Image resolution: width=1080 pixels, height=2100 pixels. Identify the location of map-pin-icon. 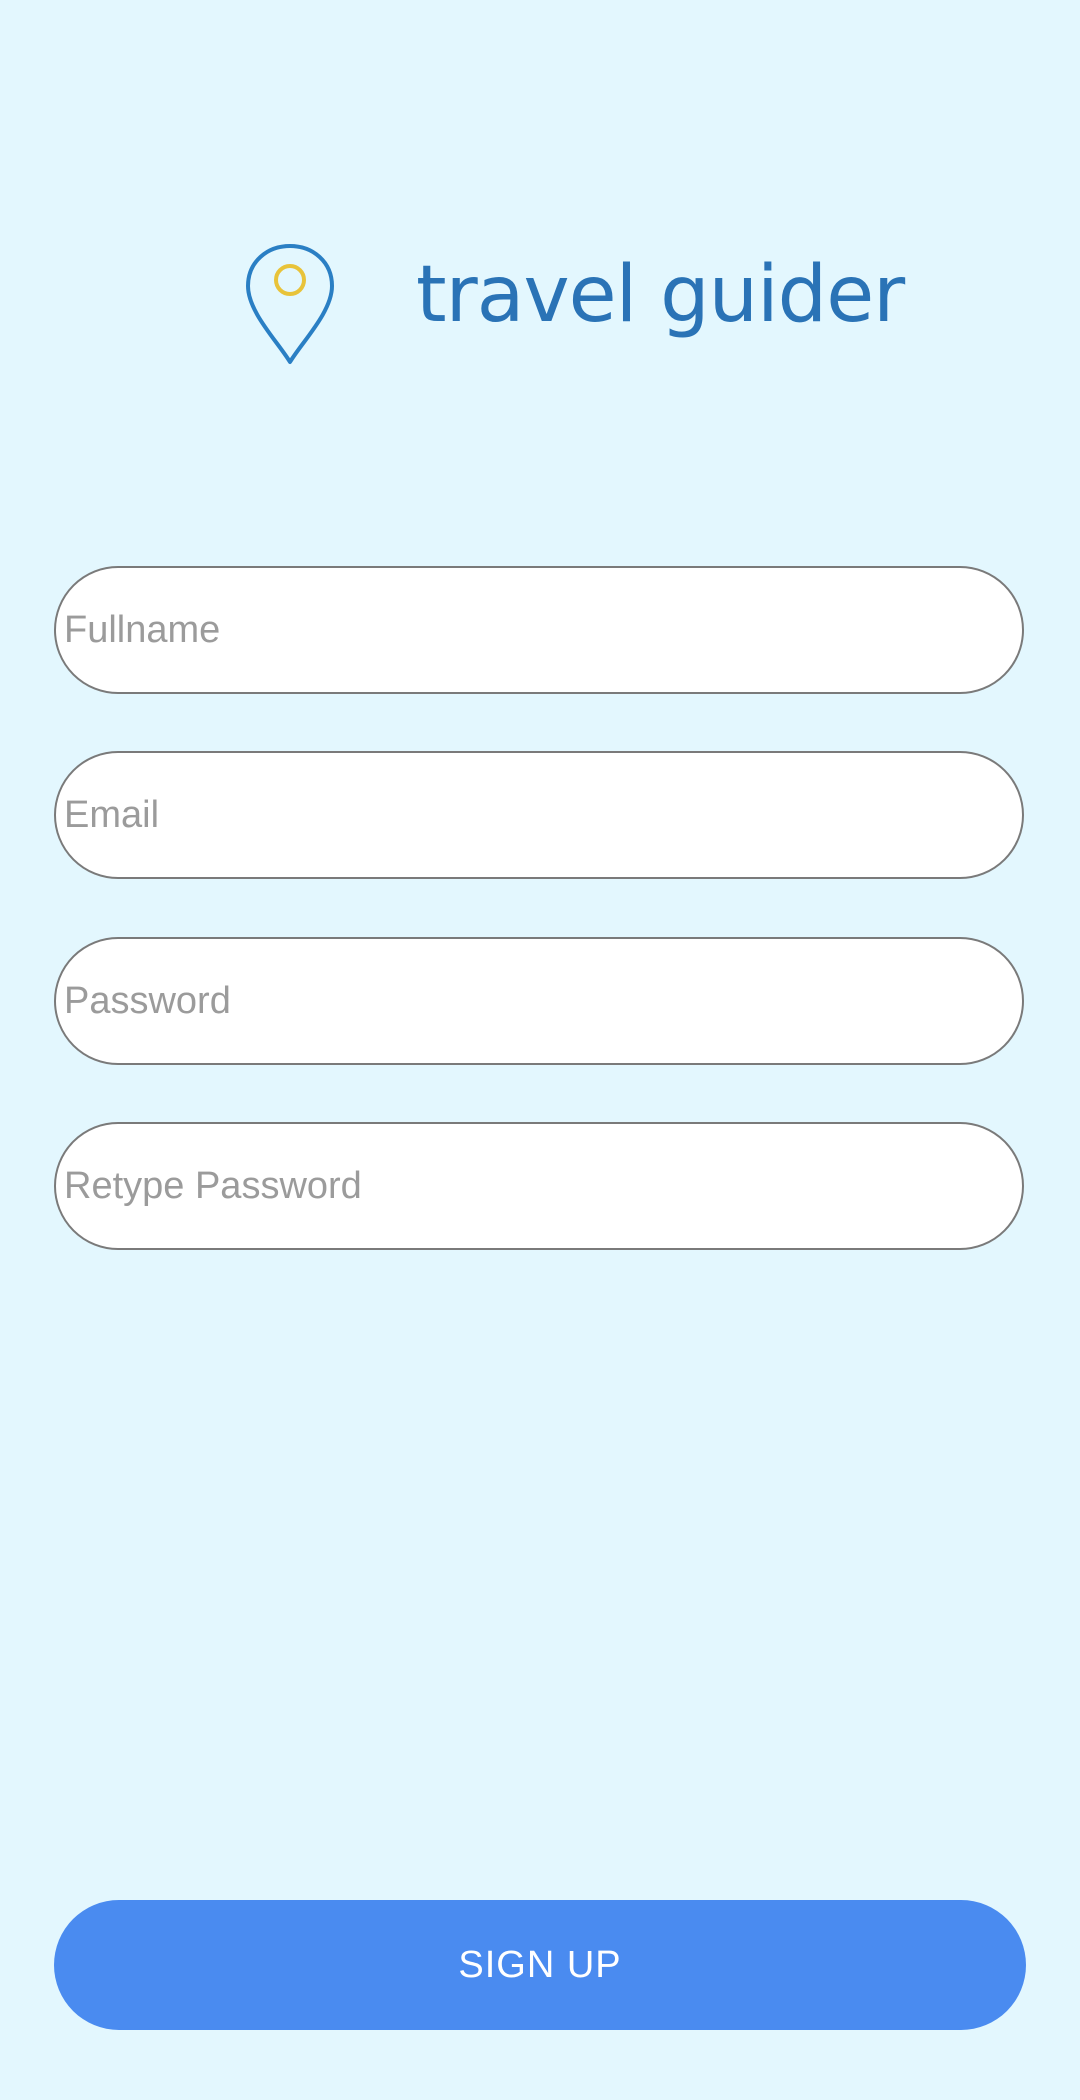
(290, 304).